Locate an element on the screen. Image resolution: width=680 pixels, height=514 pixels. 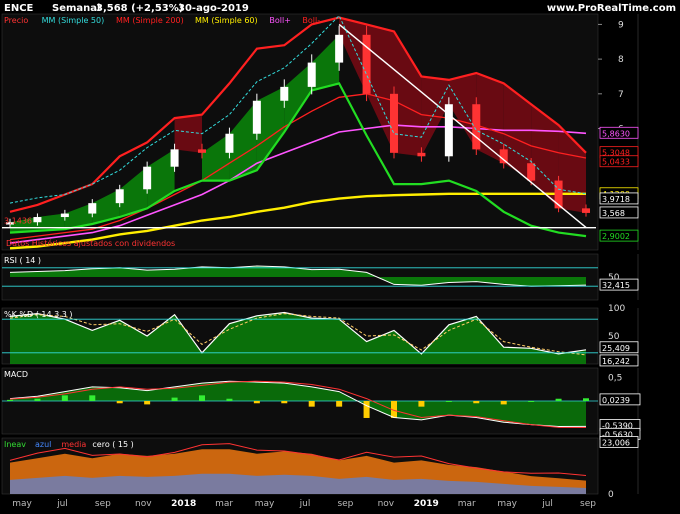
legend-entry: Precio is located at coordinates (16, 20).